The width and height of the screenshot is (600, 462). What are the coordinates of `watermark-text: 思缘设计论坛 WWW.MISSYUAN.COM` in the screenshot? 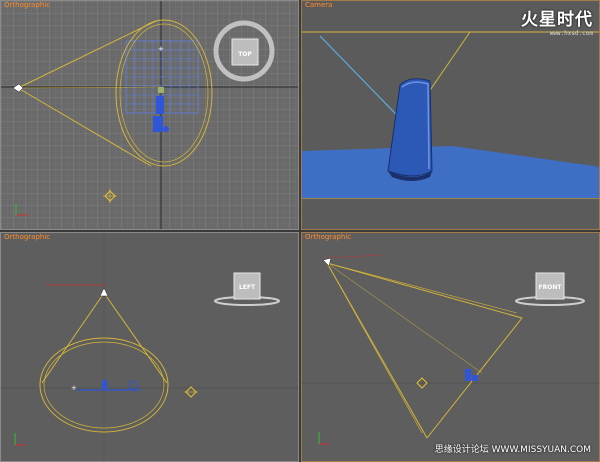 It's located at (512, 450).